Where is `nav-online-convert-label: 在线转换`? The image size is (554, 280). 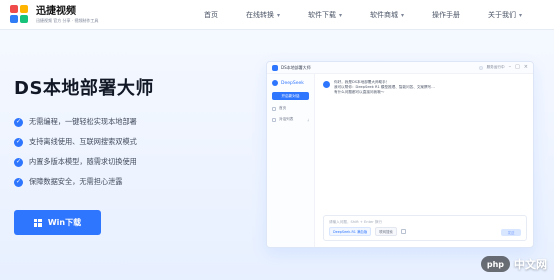 nav-online-convert-label: 在线转换 is located at coordinates (260, 15).